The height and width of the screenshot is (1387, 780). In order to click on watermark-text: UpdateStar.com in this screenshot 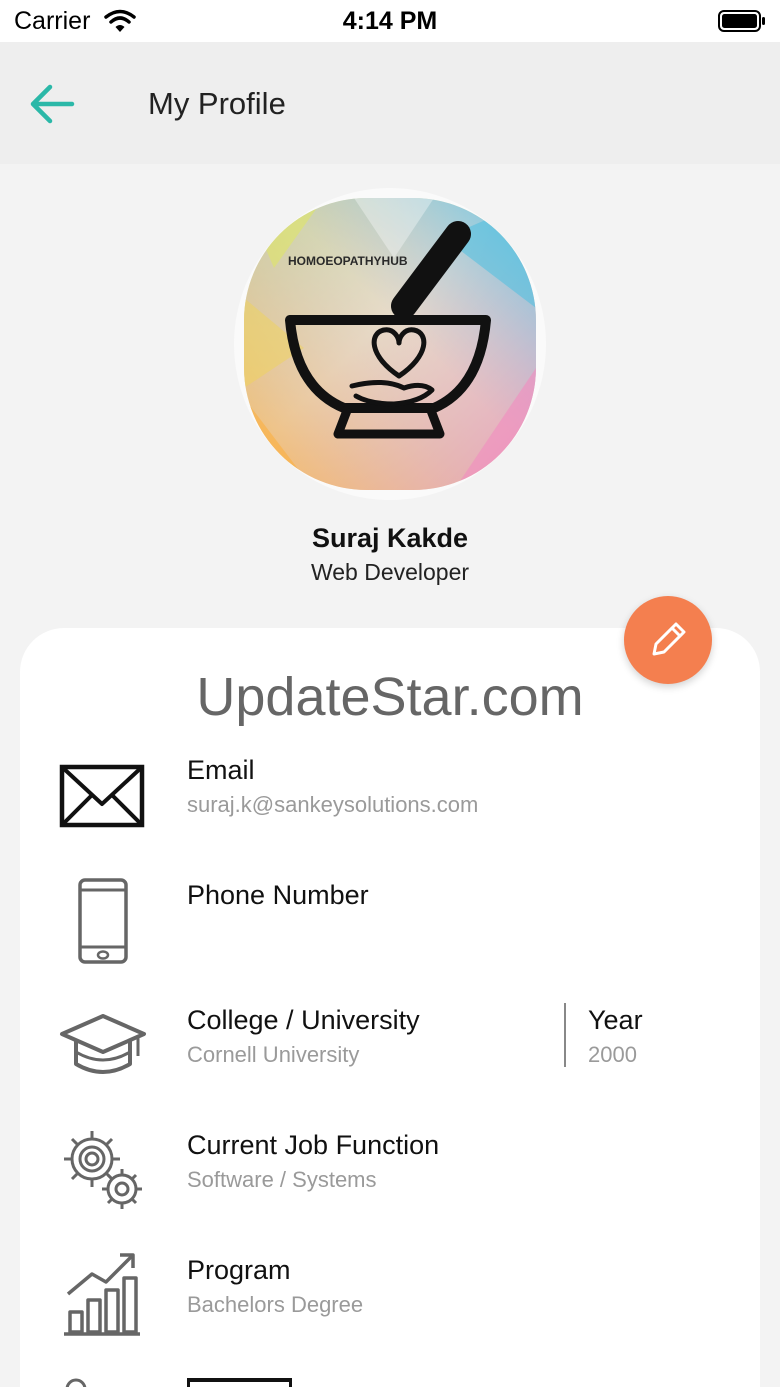, I will do `click(390, 697)`.